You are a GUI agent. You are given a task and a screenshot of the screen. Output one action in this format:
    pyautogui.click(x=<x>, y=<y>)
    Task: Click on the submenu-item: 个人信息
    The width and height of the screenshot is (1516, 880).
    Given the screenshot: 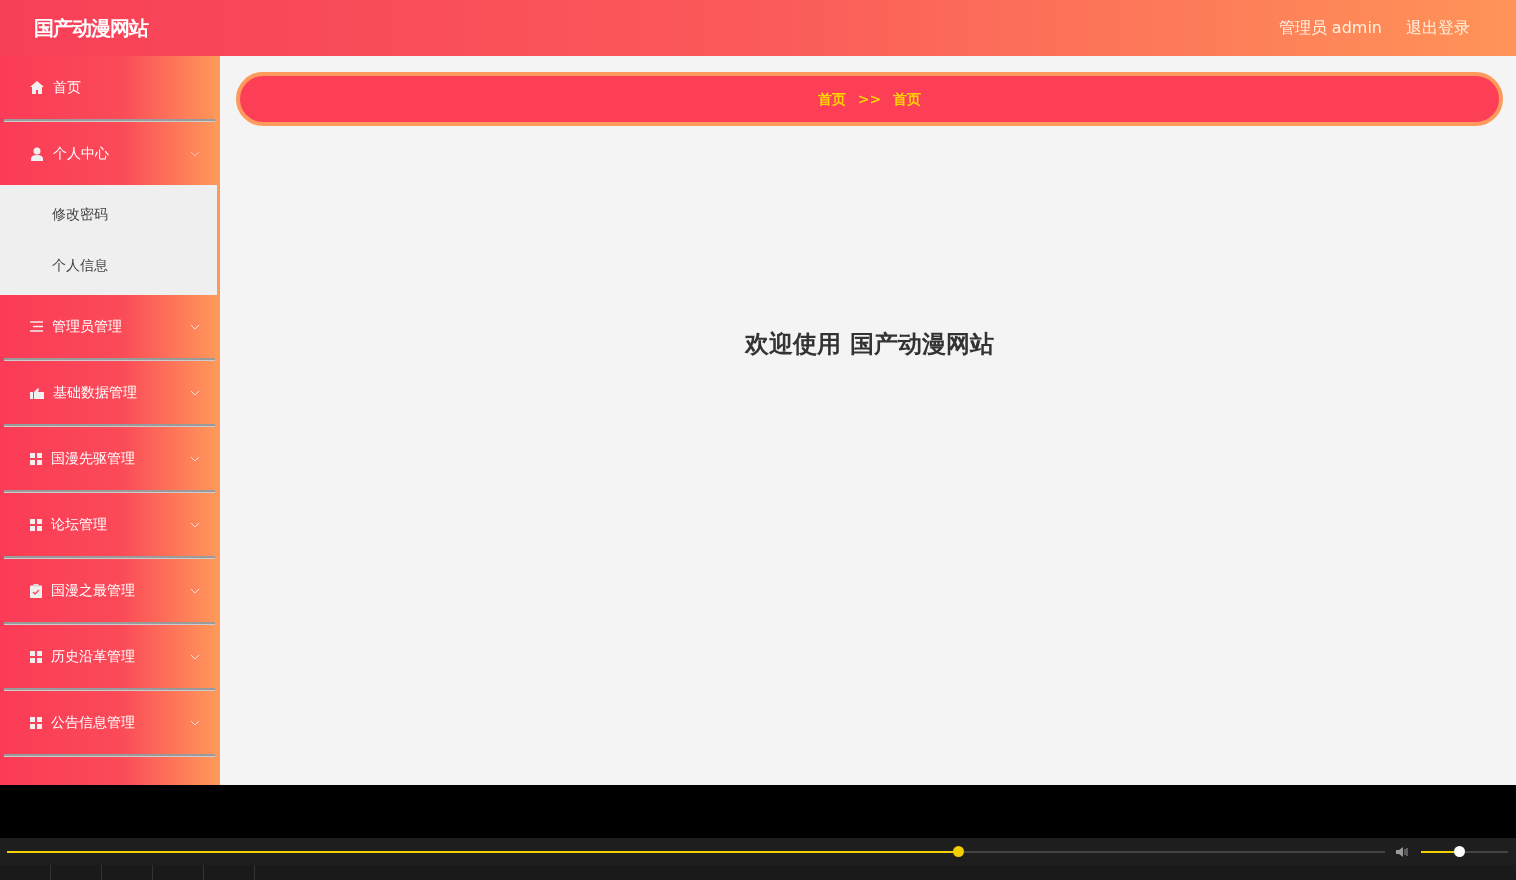 What is the action you would take?
    pyautogui.click(x=108, y=265)
    